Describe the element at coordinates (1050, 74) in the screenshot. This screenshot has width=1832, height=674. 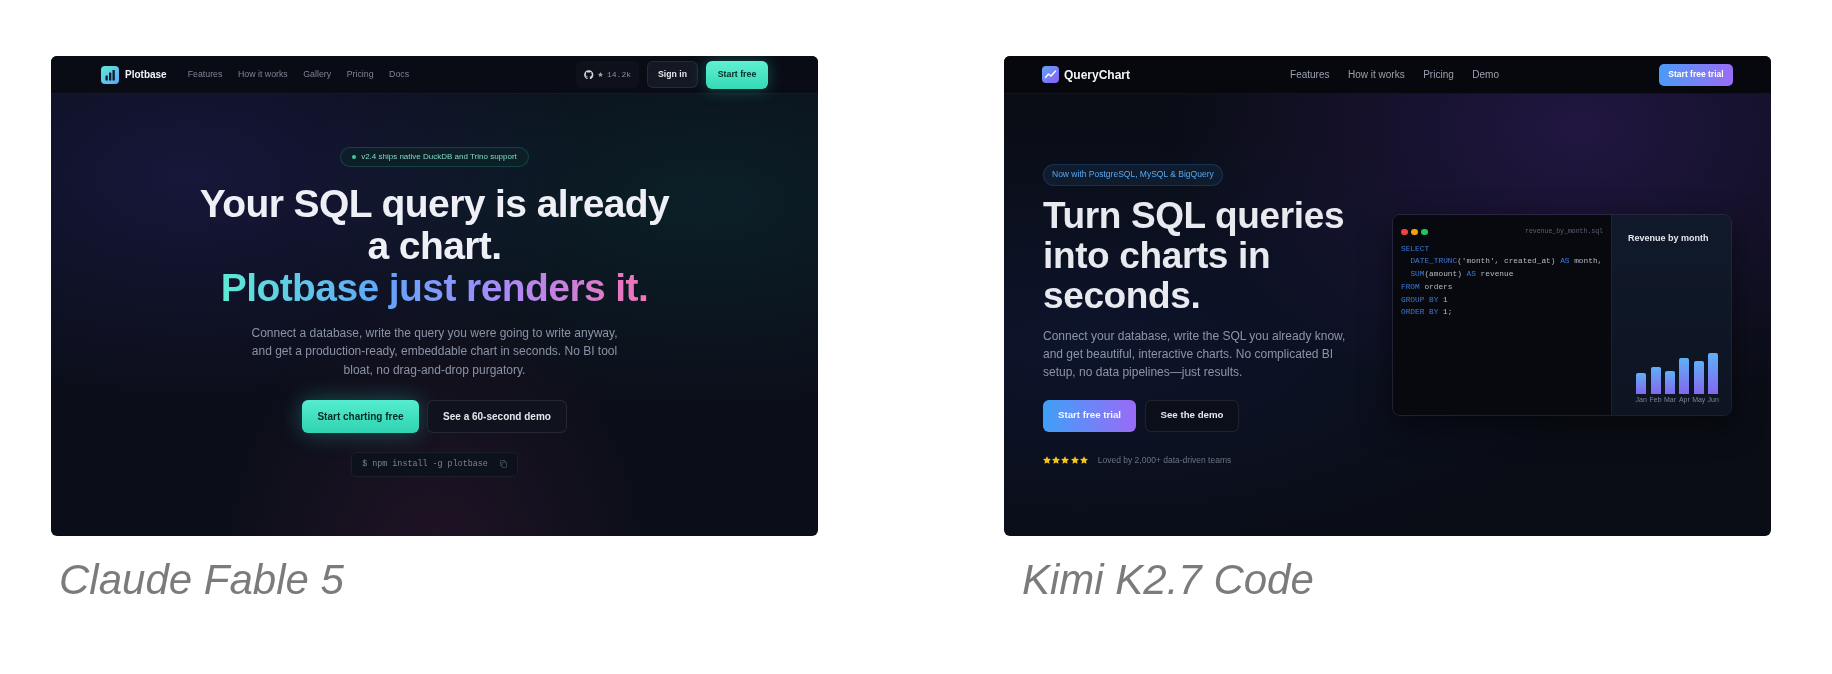
I see `trend-line-logo-icon` at that location.